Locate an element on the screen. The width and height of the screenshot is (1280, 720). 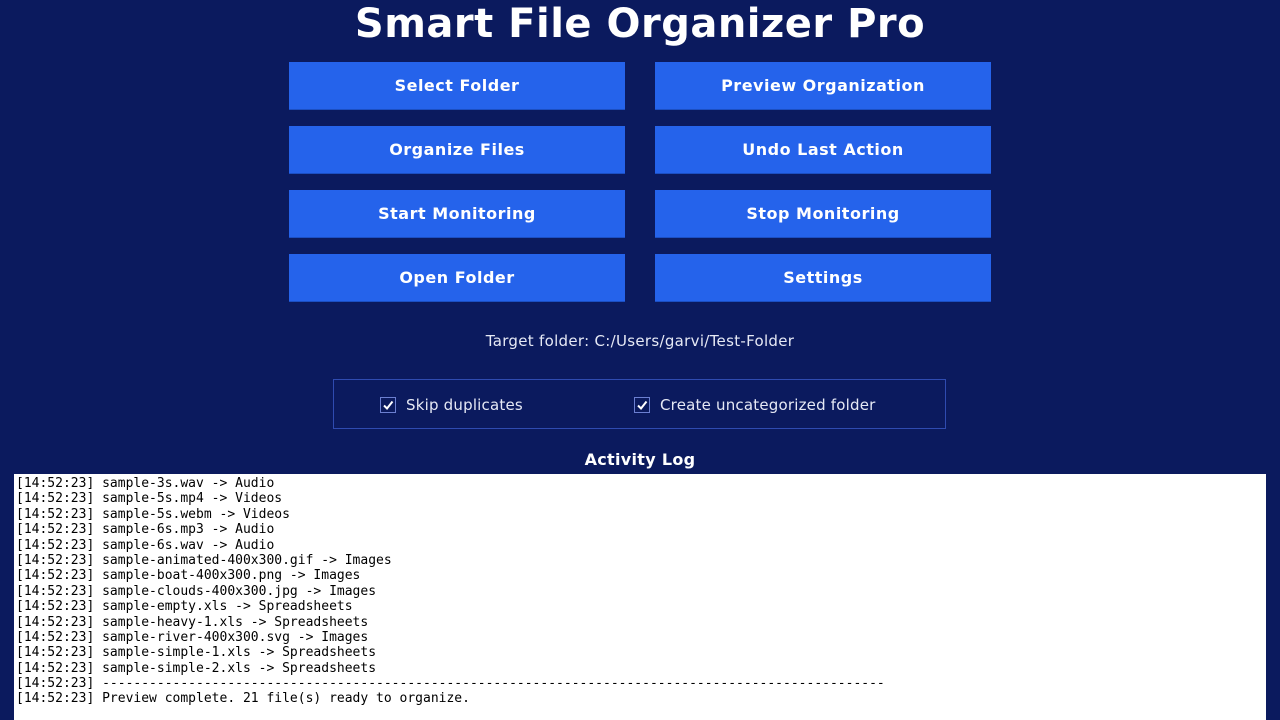
uncategorized-folder-checkbox is located at coordinates (642, 405).